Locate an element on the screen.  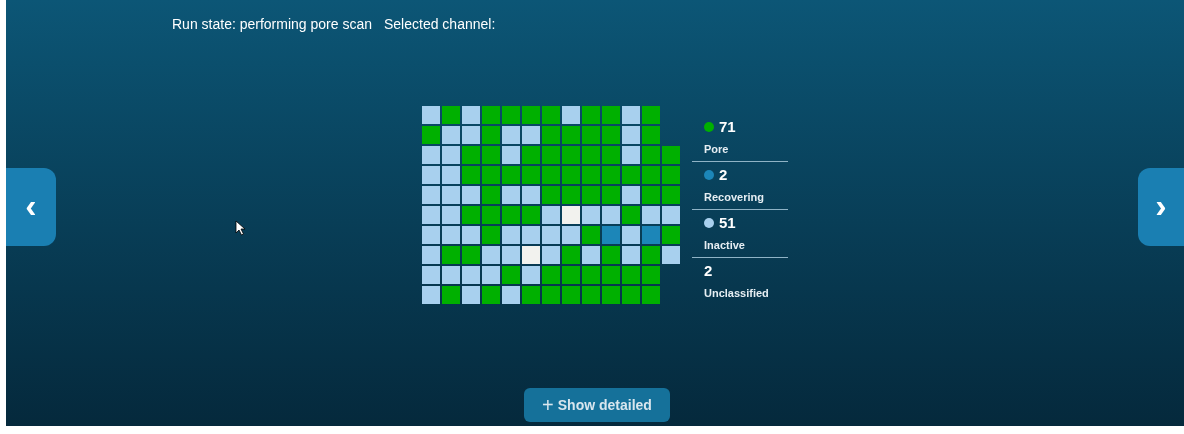
legend-label: Recovering is located at coordinates (734, 197).